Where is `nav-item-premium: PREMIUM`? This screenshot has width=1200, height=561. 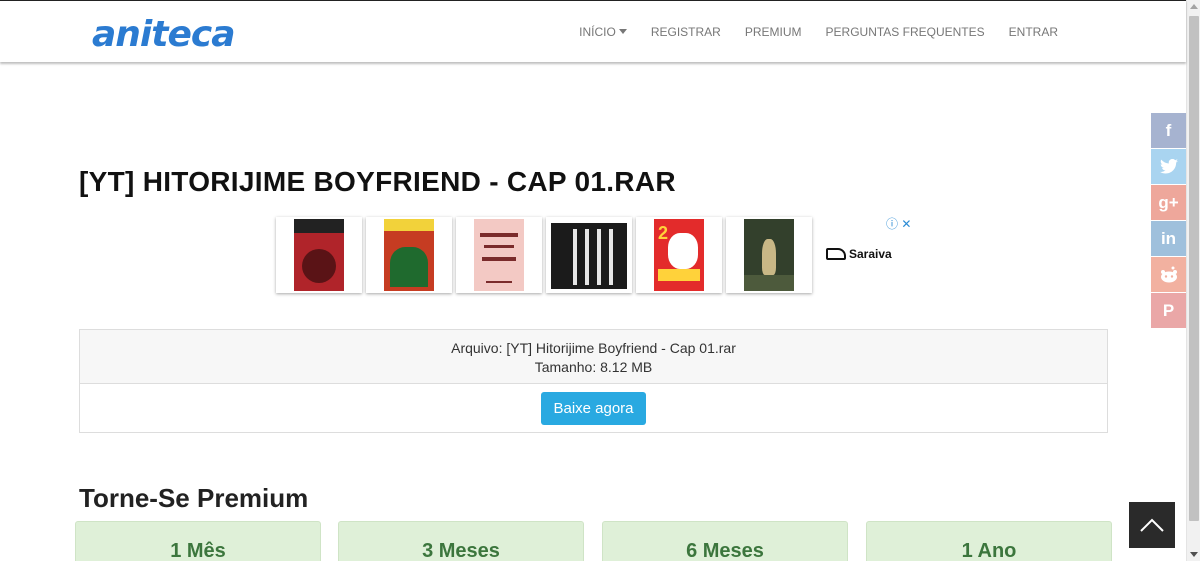
nav-item-premium: PREMIUM is located at coordinates (773, 32).